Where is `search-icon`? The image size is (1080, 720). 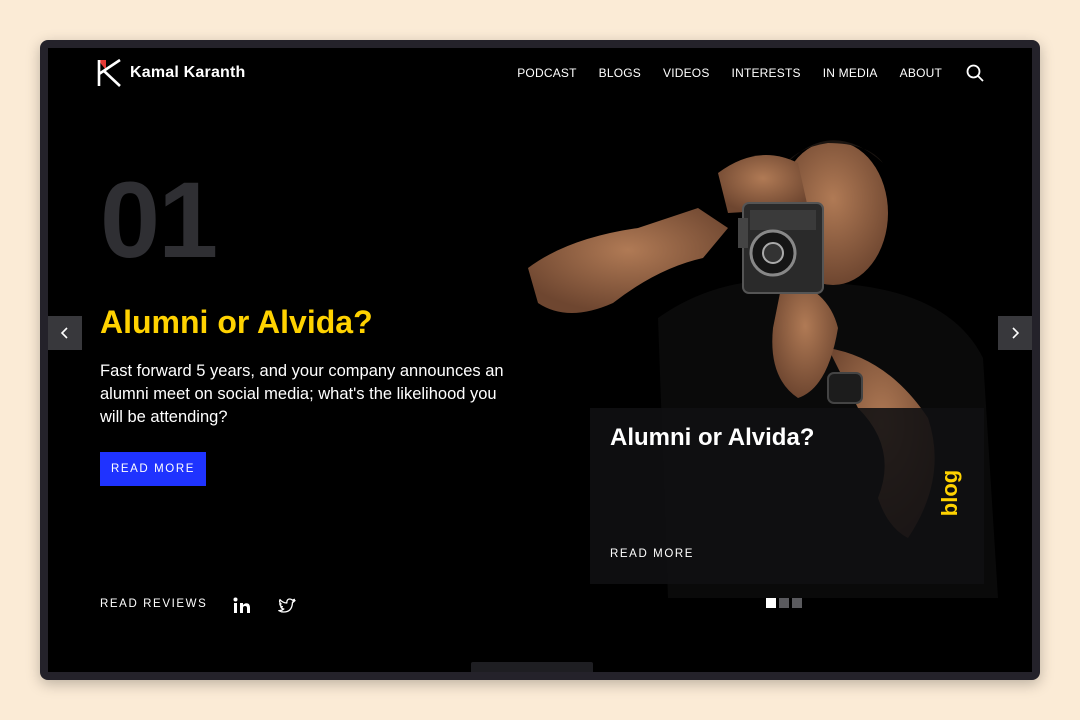 search-icon is located at coordinates (975, 73).